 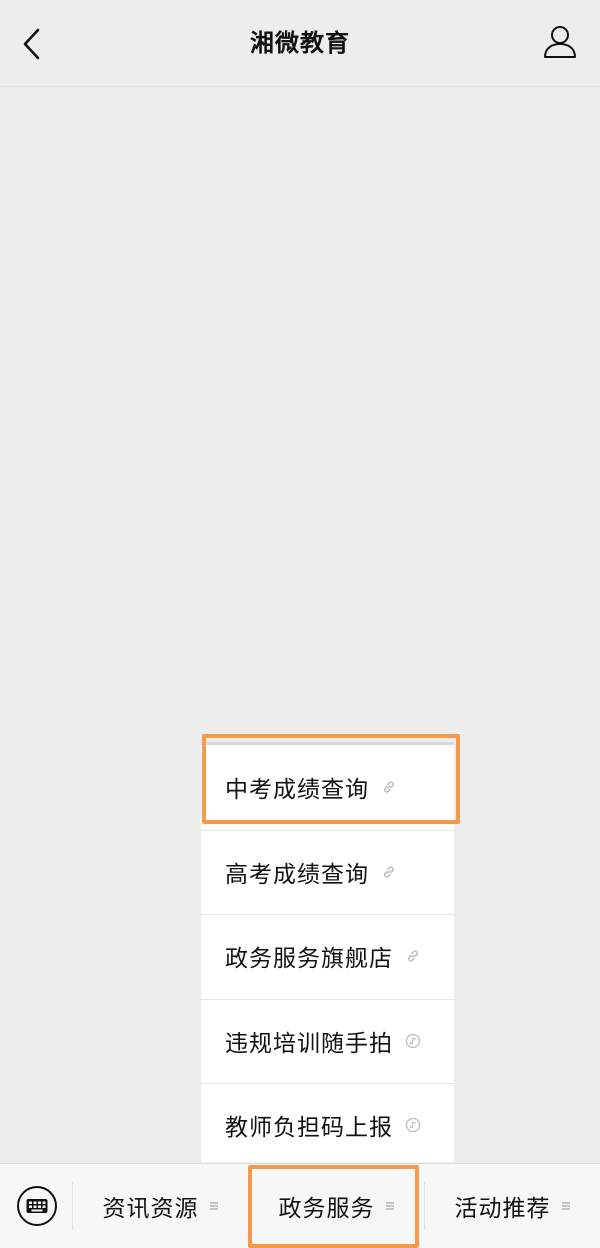 I want to click on keyboard-toggle-button, so click(x=37, y=1206).